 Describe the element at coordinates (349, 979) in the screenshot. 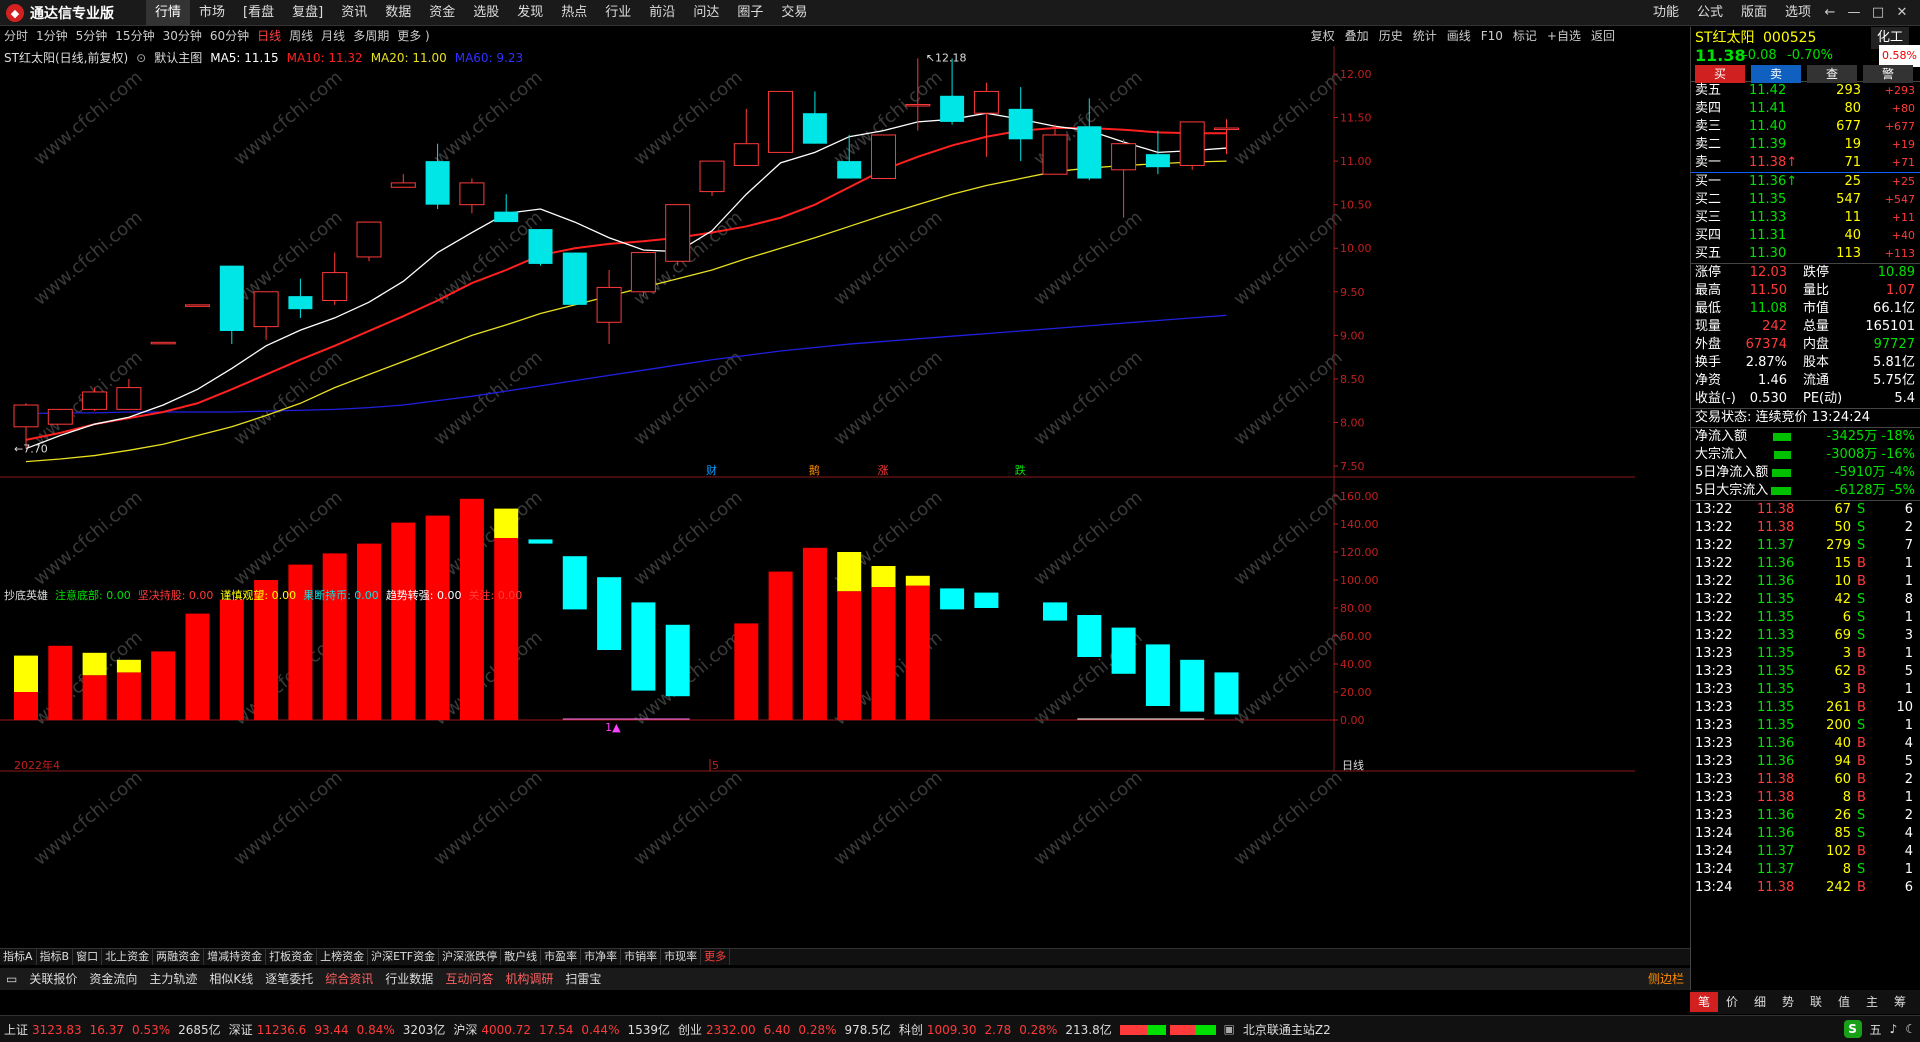

I see `info-tab: 综合资讯` at that location.